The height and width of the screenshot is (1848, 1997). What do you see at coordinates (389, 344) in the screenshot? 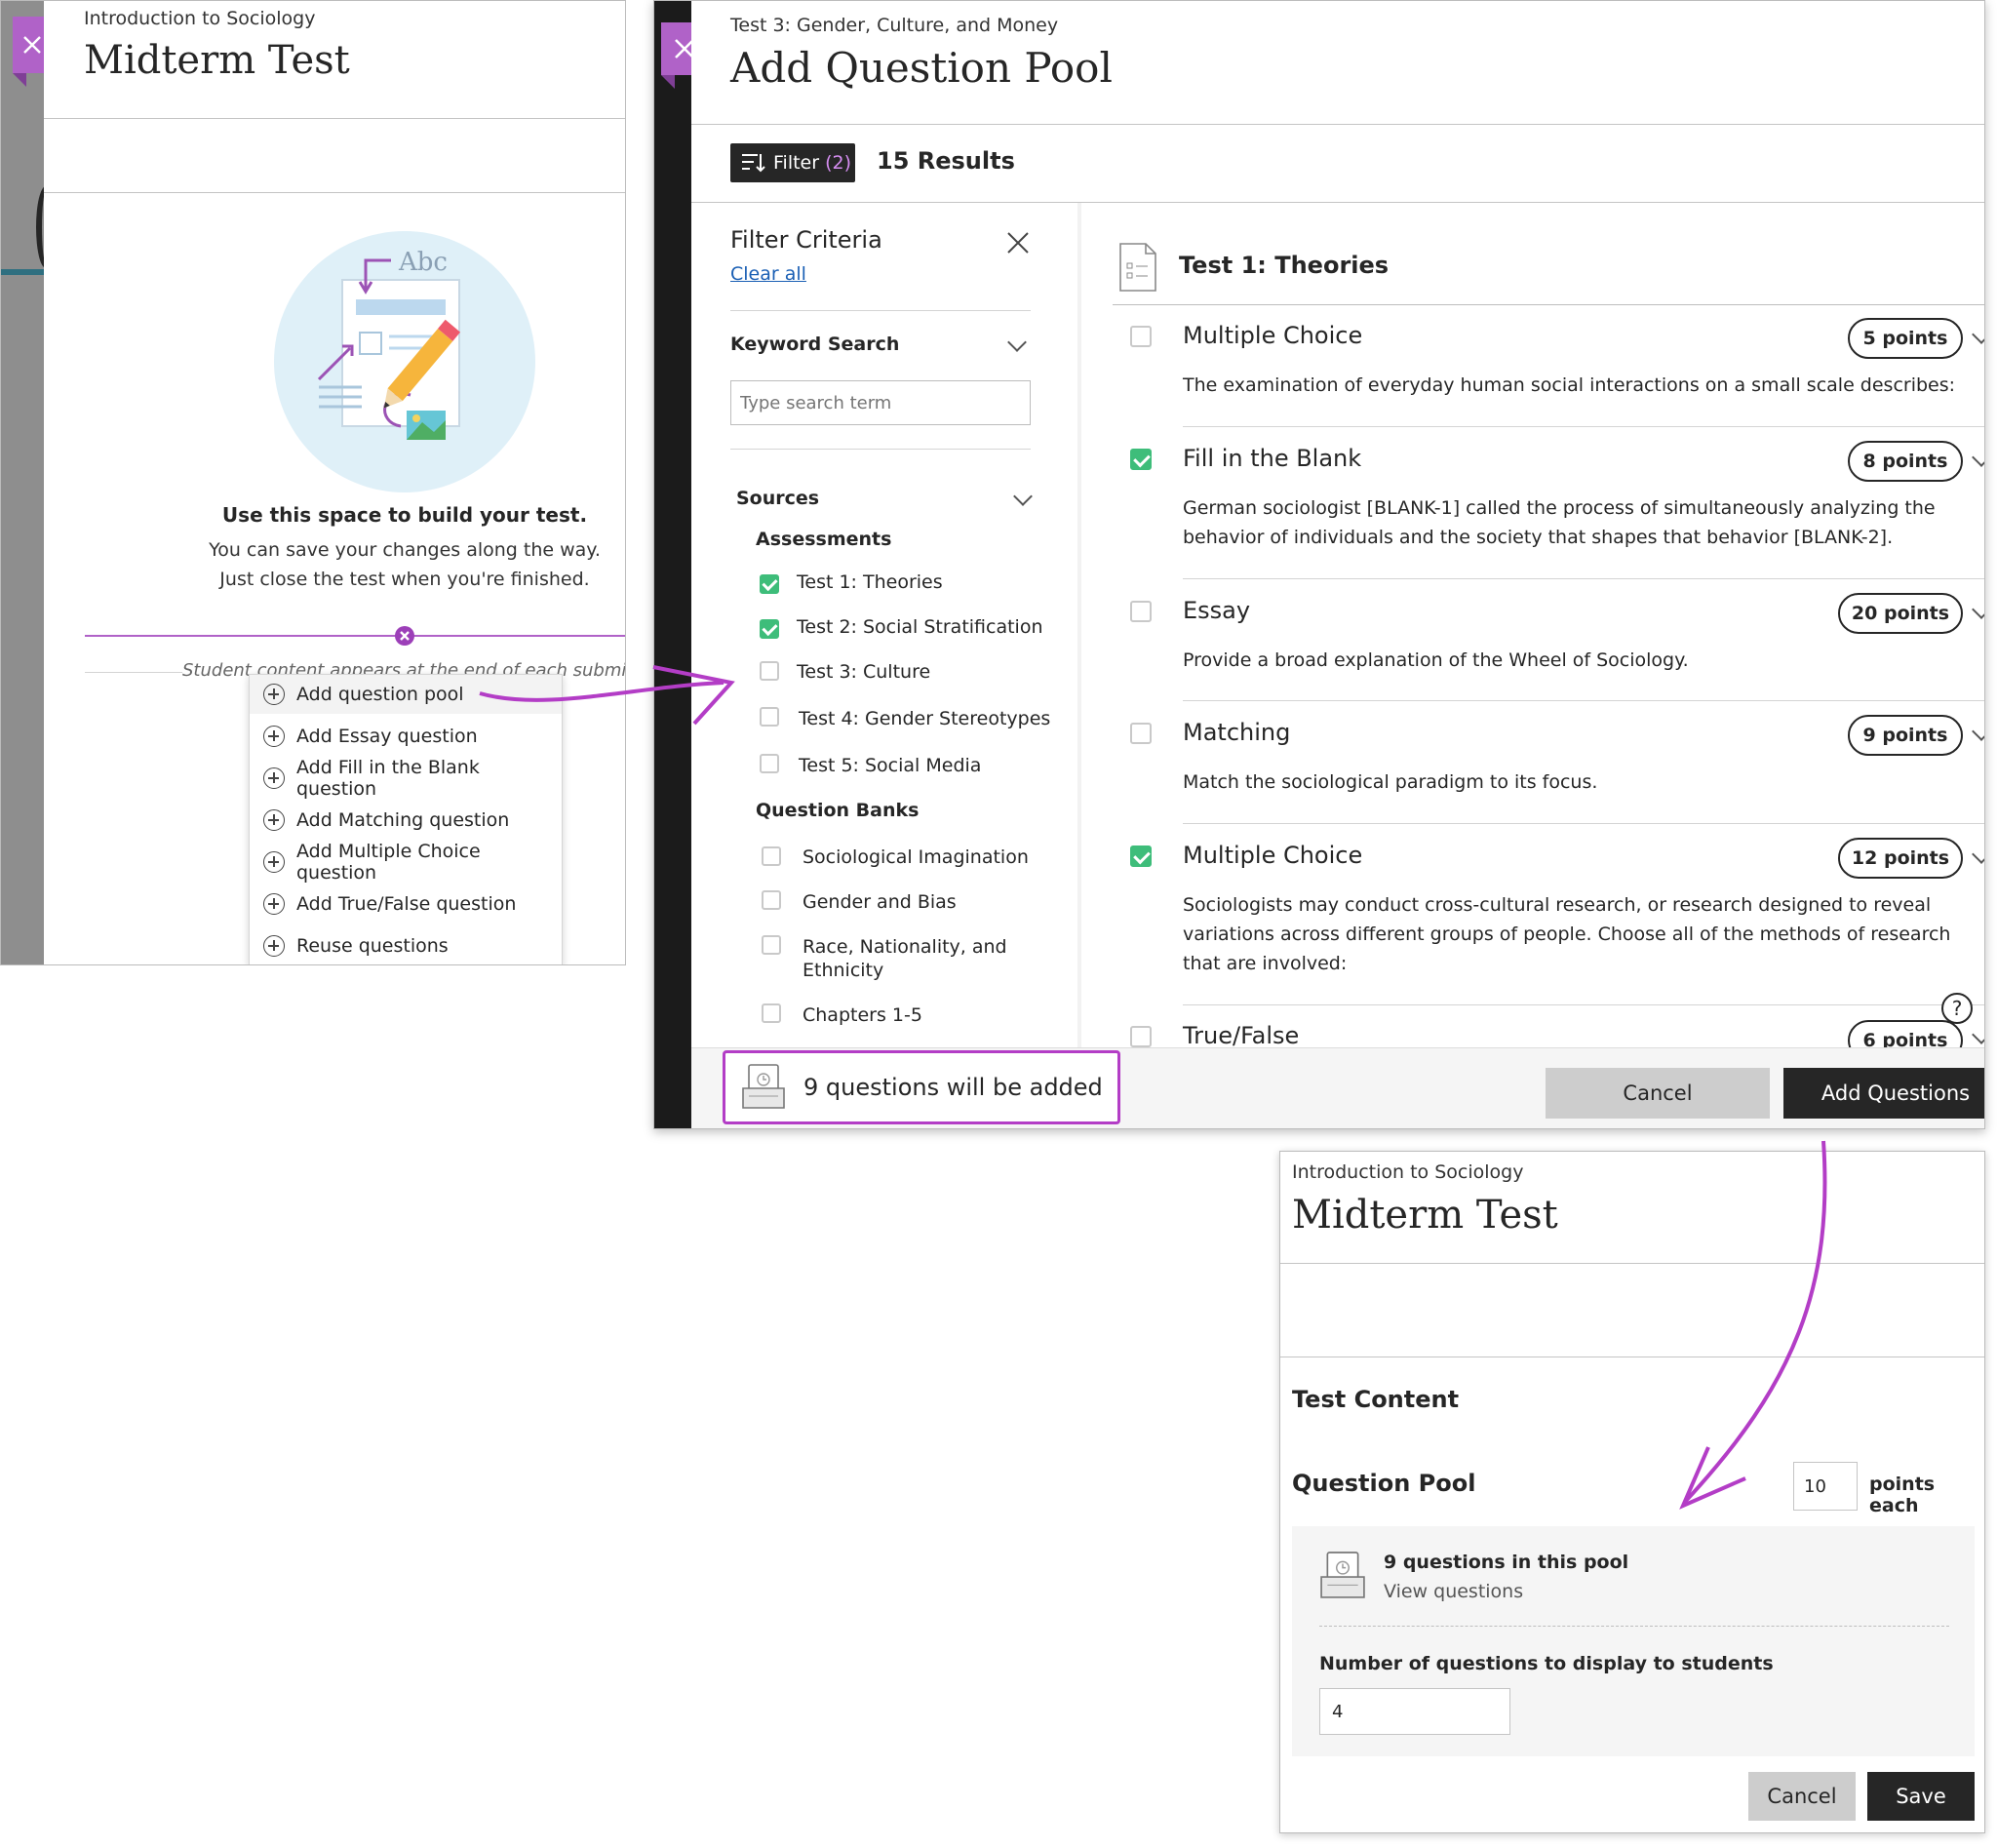
I see `document-edit-icon: Abc` at bounding box center [389, 344].